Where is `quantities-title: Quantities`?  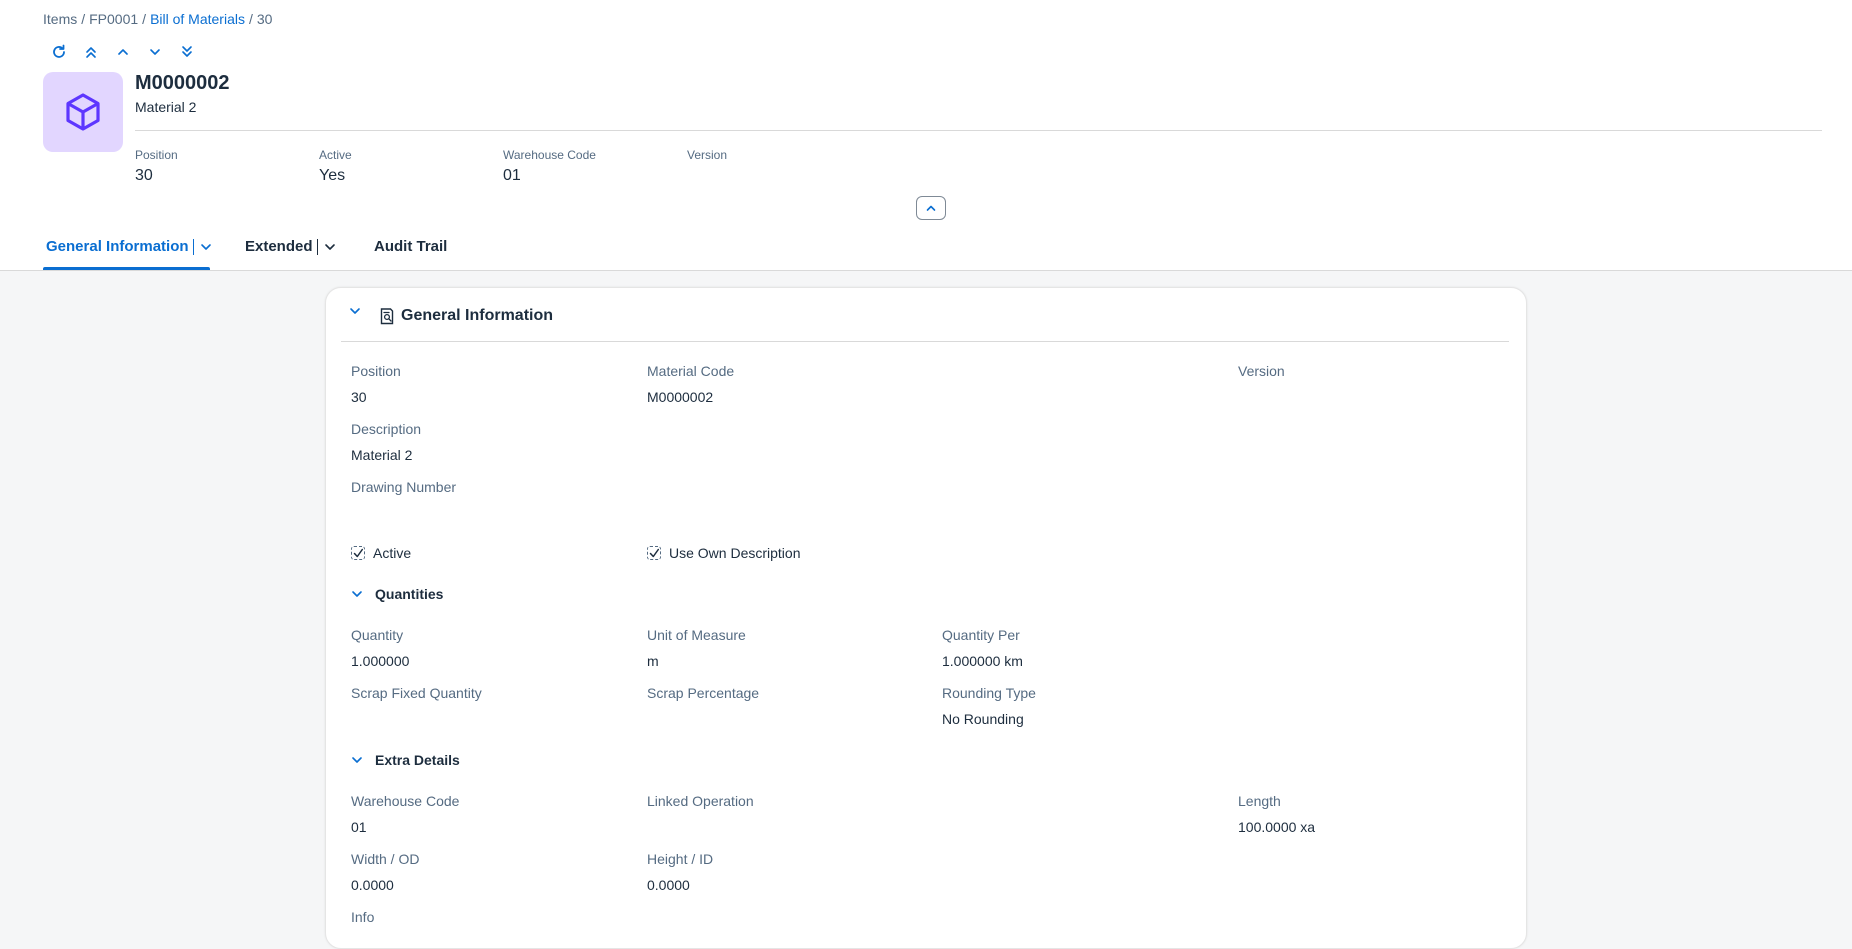
quantities-title: Quantities is located at coordinates (409, 594).